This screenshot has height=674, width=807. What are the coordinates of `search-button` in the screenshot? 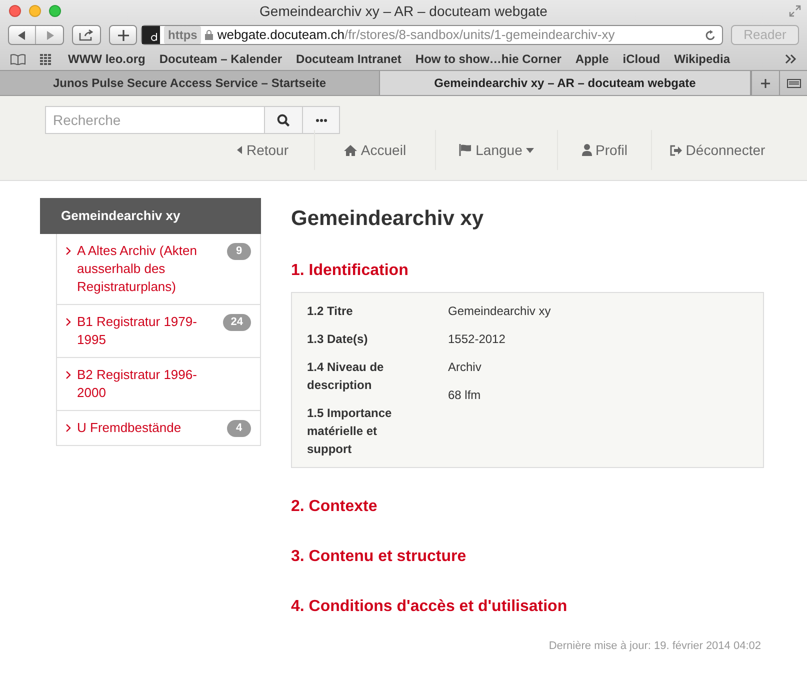 It's located at (284, 120).